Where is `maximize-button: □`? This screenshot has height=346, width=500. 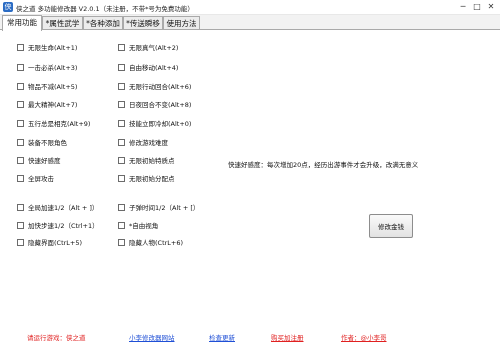
maximize-button: □ is located at coordinates (477, 7).